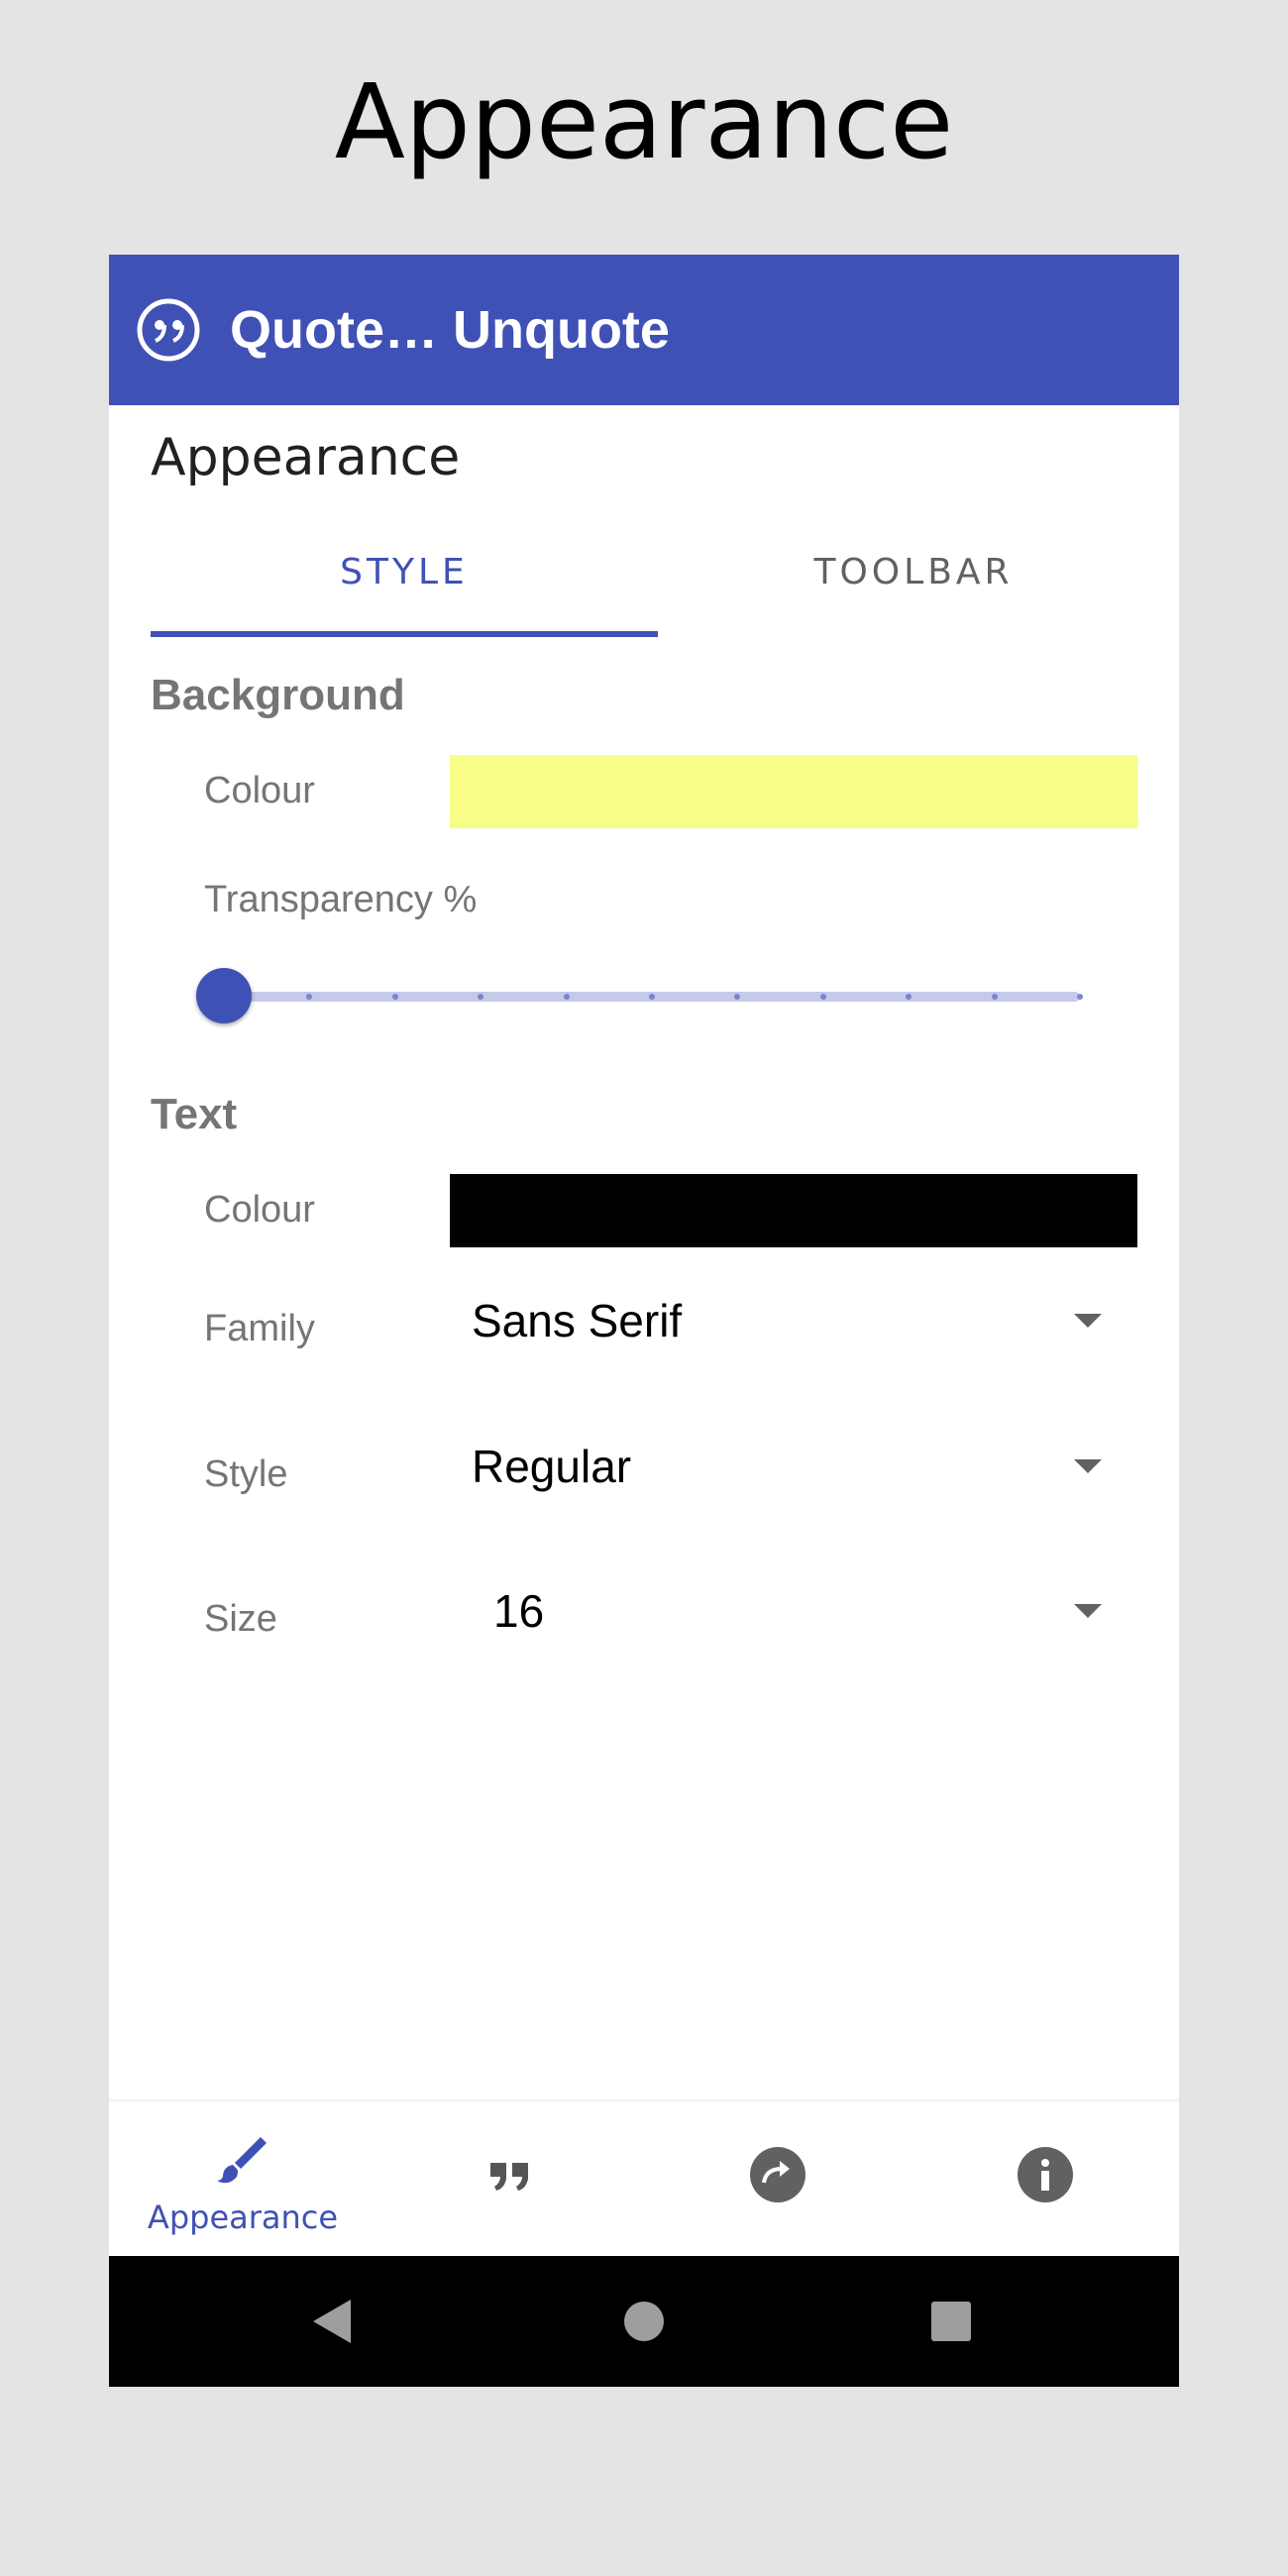 The height and width of the screenshot is (2576, 1288). Describe the element at coordinates (405, 572) in the screenshot. I see `tab-style: STYLE` at that location.